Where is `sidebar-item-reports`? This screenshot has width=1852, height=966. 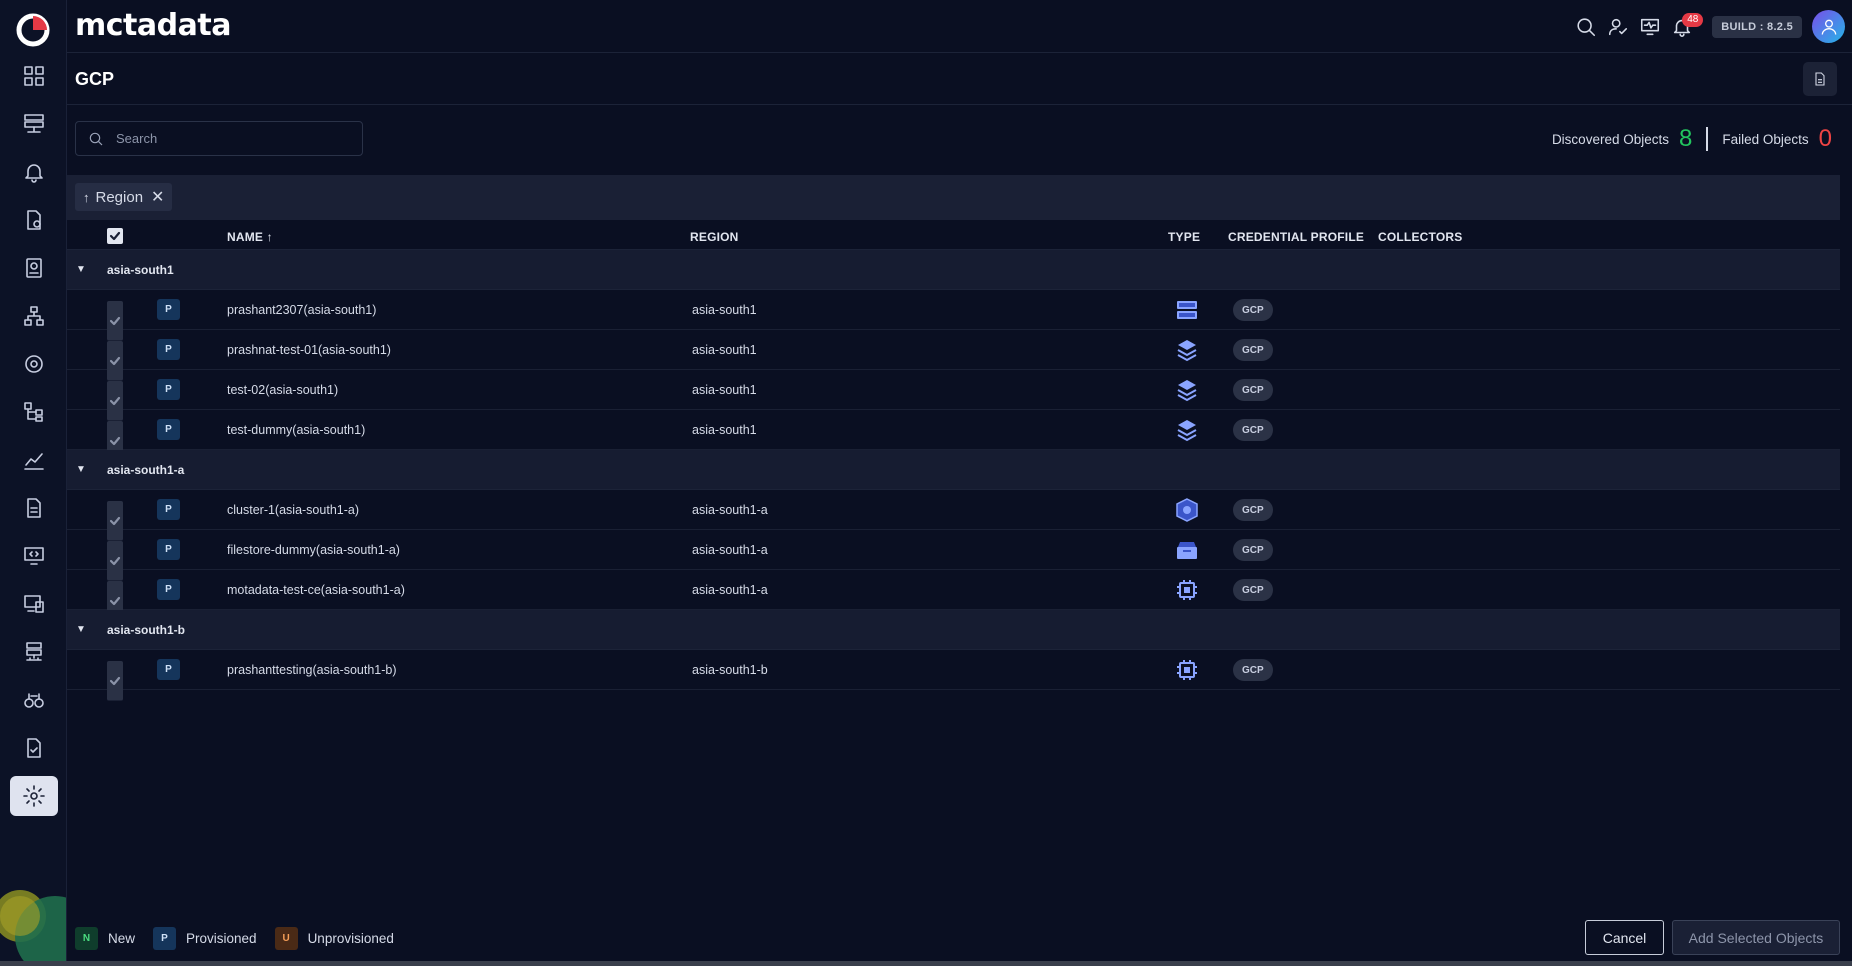 sidebar-item-reports is located at coordinates (33, 268).